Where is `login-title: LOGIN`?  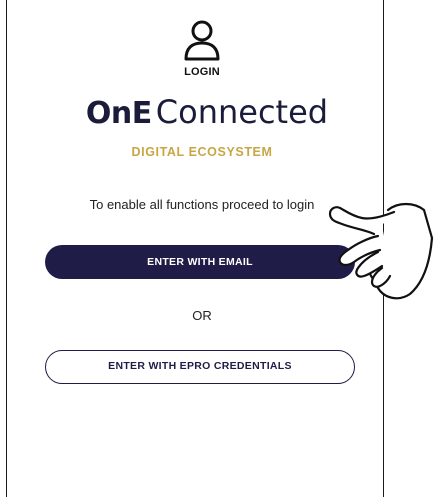 login-title: LOGIN is located at coordinates (202, 72).